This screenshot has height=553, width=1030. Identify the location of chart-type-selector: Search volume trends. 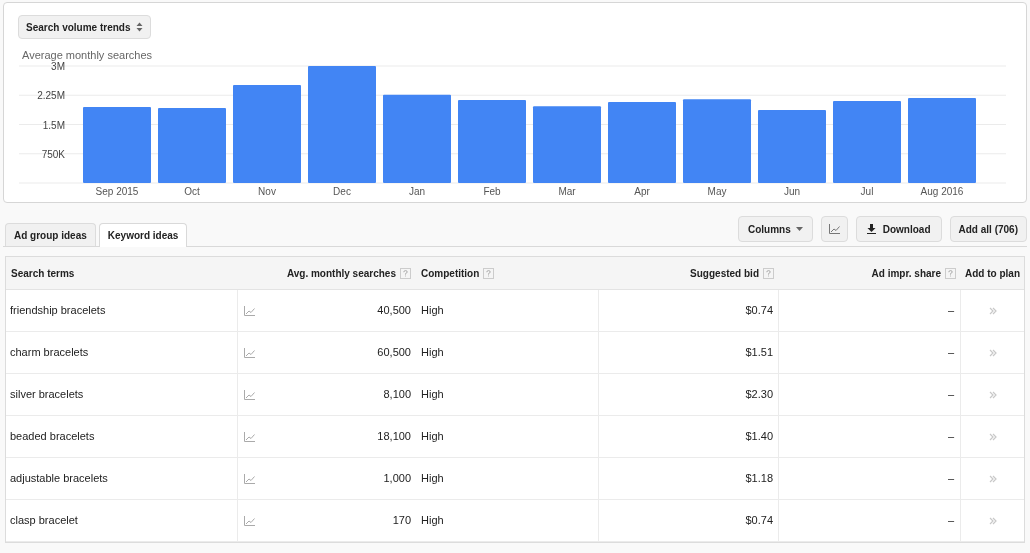
(85, 27).